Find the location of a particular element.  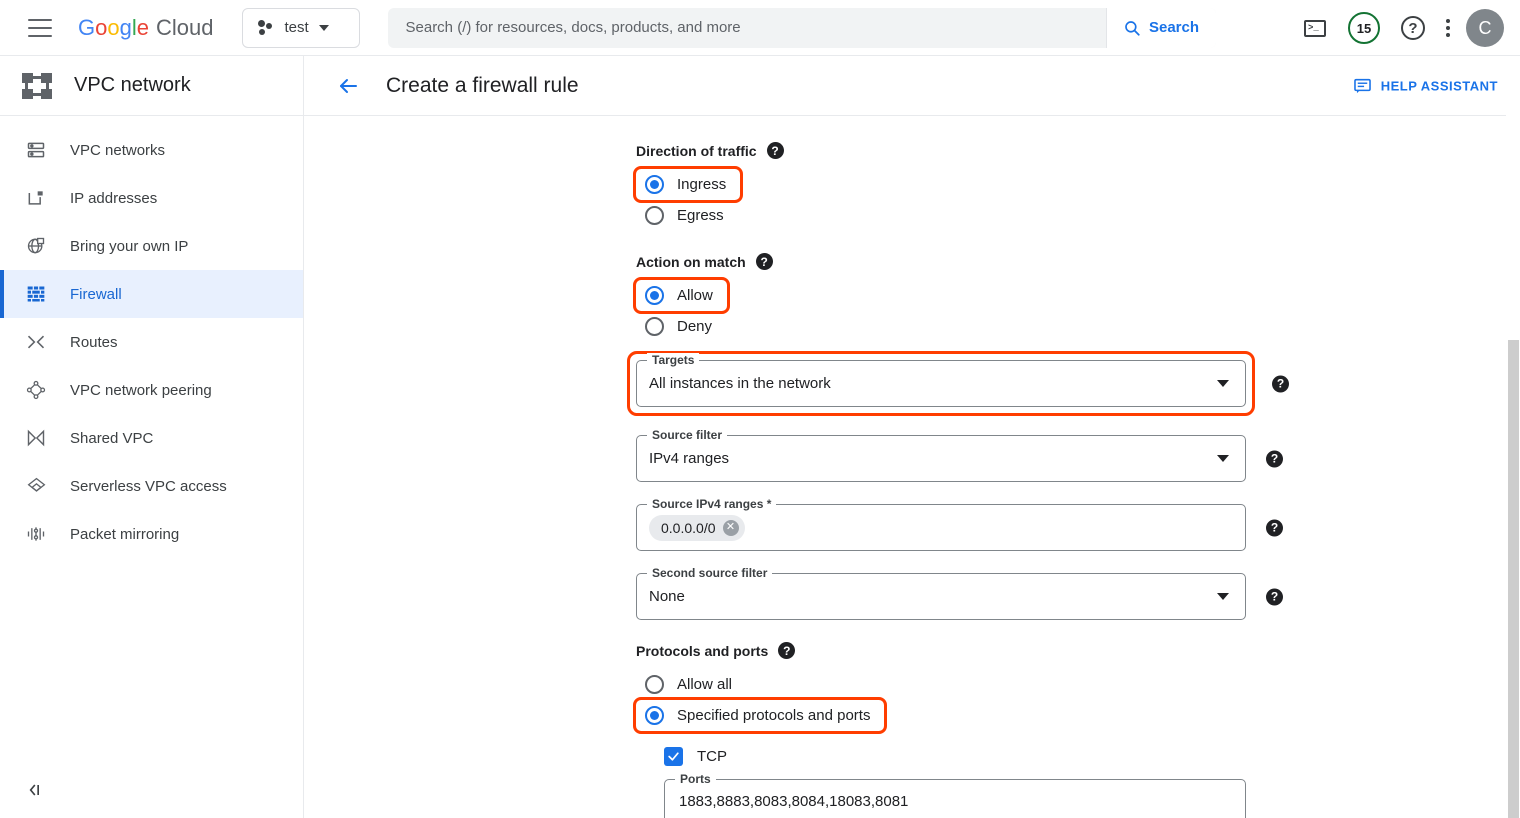

source-filter-wrapper: Source filter IPv4 ranges ? is located at coordinates (959, 455).